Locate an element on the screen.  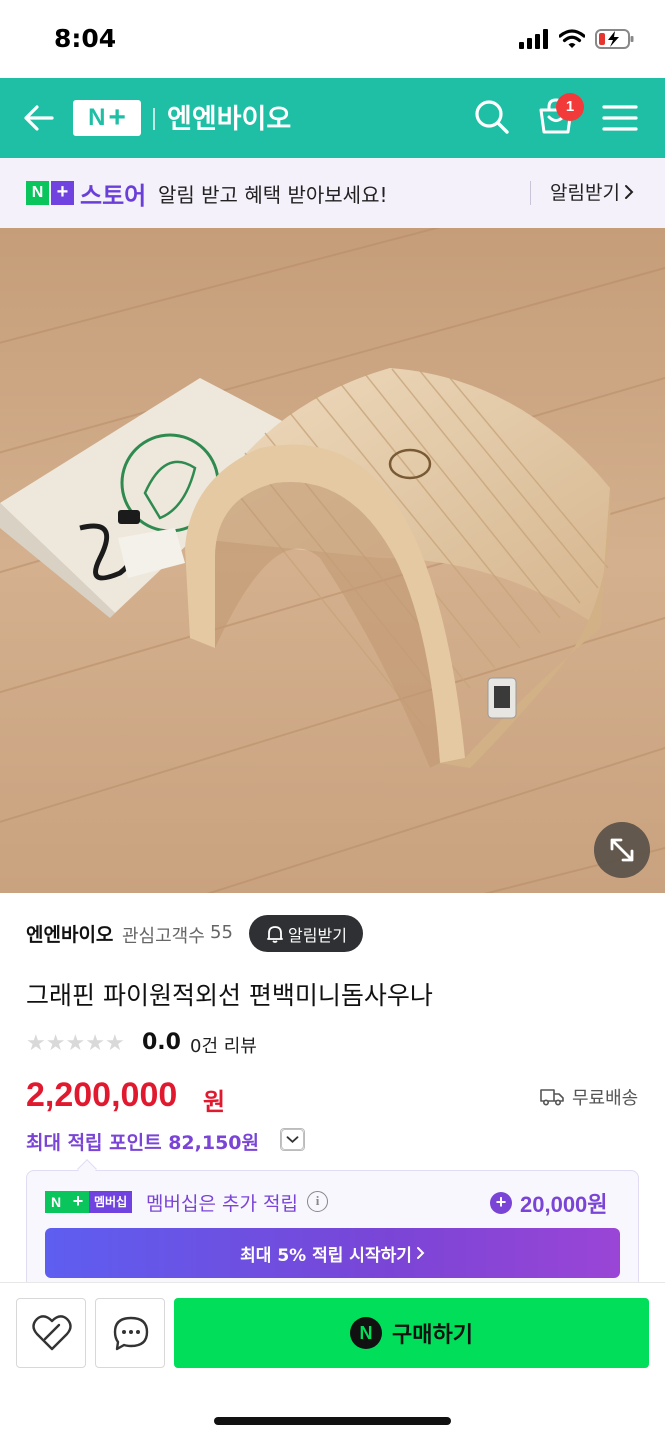
membership-start-button: 최대 5% 적립 시작하기 is located at coordinates (332, 1253).